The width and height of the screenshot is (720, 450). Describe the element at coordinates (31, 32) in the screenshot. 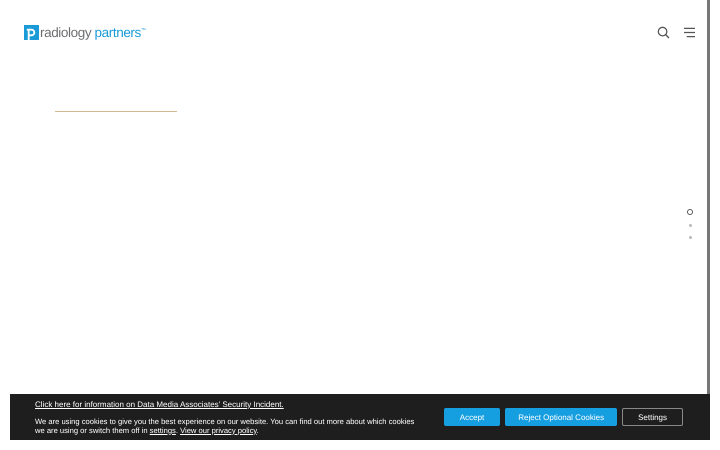

I see `logo-mark-icon` at that location.